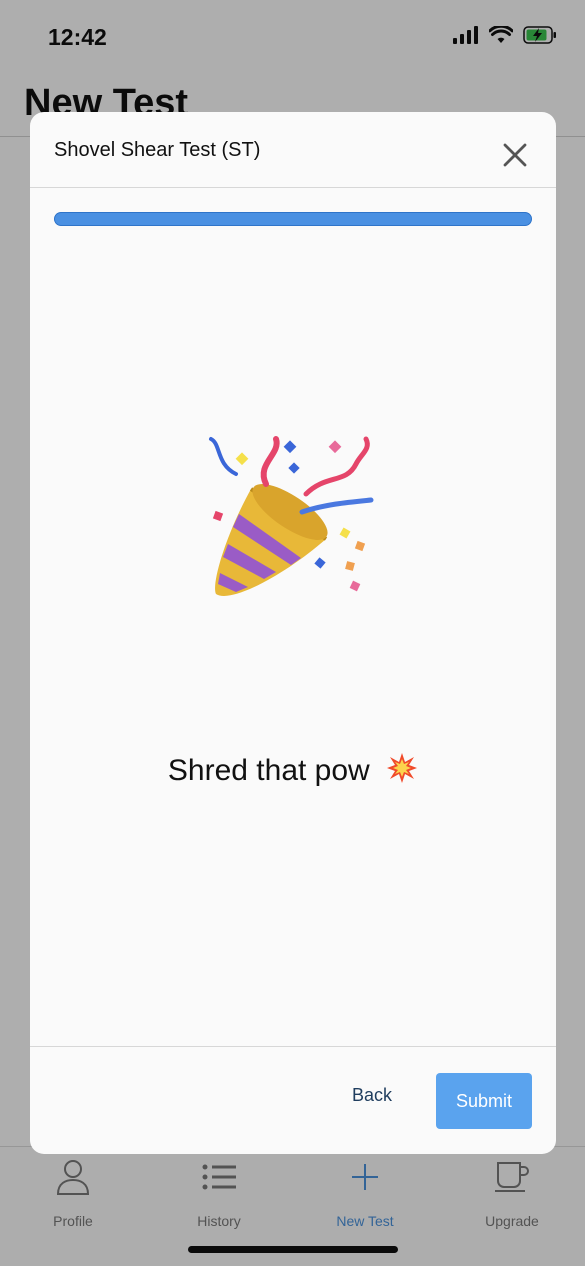  I want to click on progress-fill, so click(293, 219).